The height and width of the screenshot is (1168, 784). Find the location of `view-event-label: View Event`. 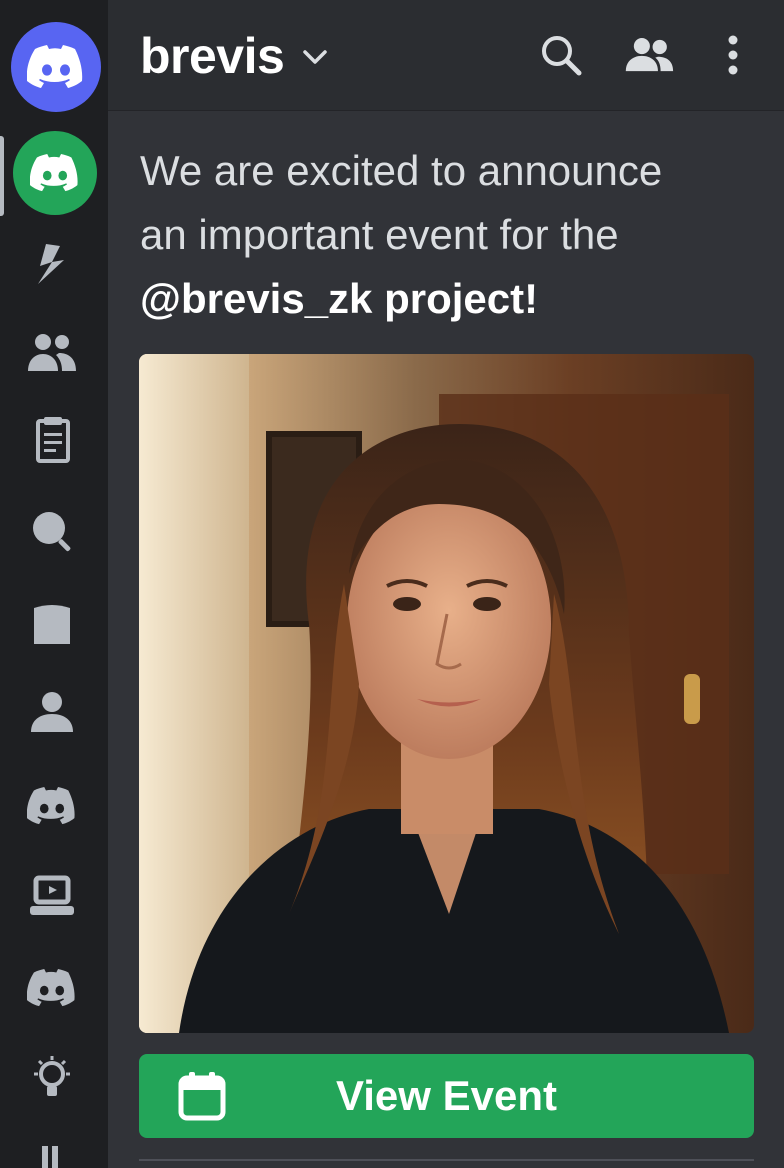

view-event-label: View Event is located at coordinates (446, 1095).